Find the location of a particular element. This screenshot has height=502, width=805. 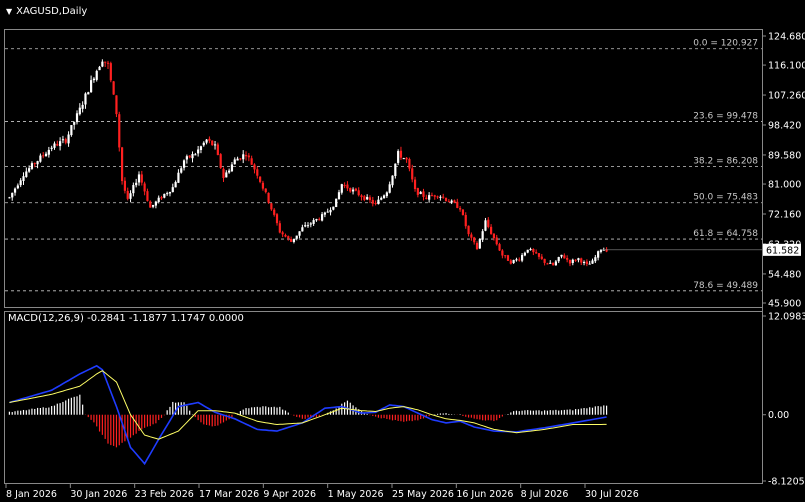

date-axis-label: 17 Mar 2026 is located at coordinates (229, 494).